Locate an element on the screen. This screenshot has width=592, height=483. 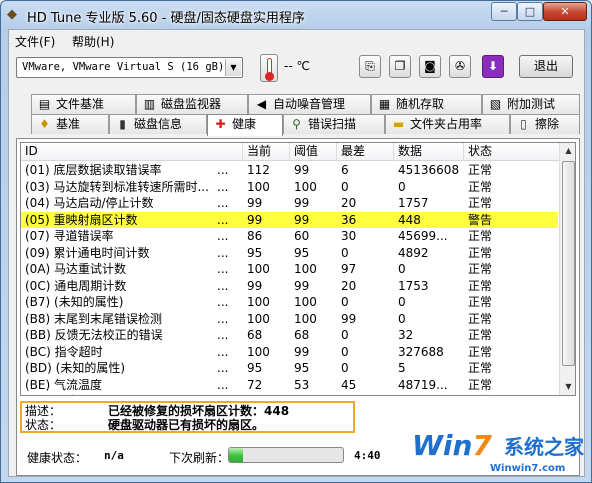
cell-id: (0A) 马达重试计数 is located at coordinates (76, 269).